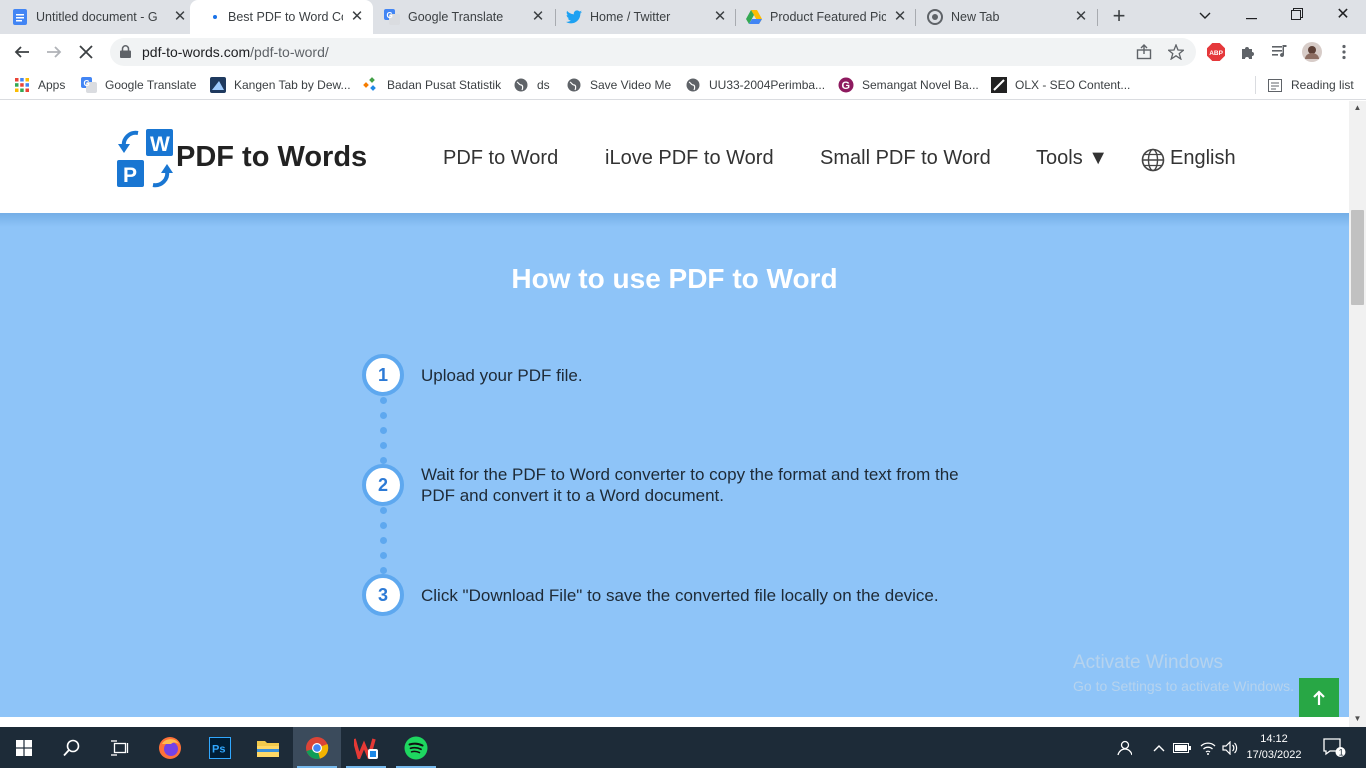  Describe the element at coordinates (1357, 719) in the screenshot. I see `scroll-down-arrow-icon: ▼` at that location.